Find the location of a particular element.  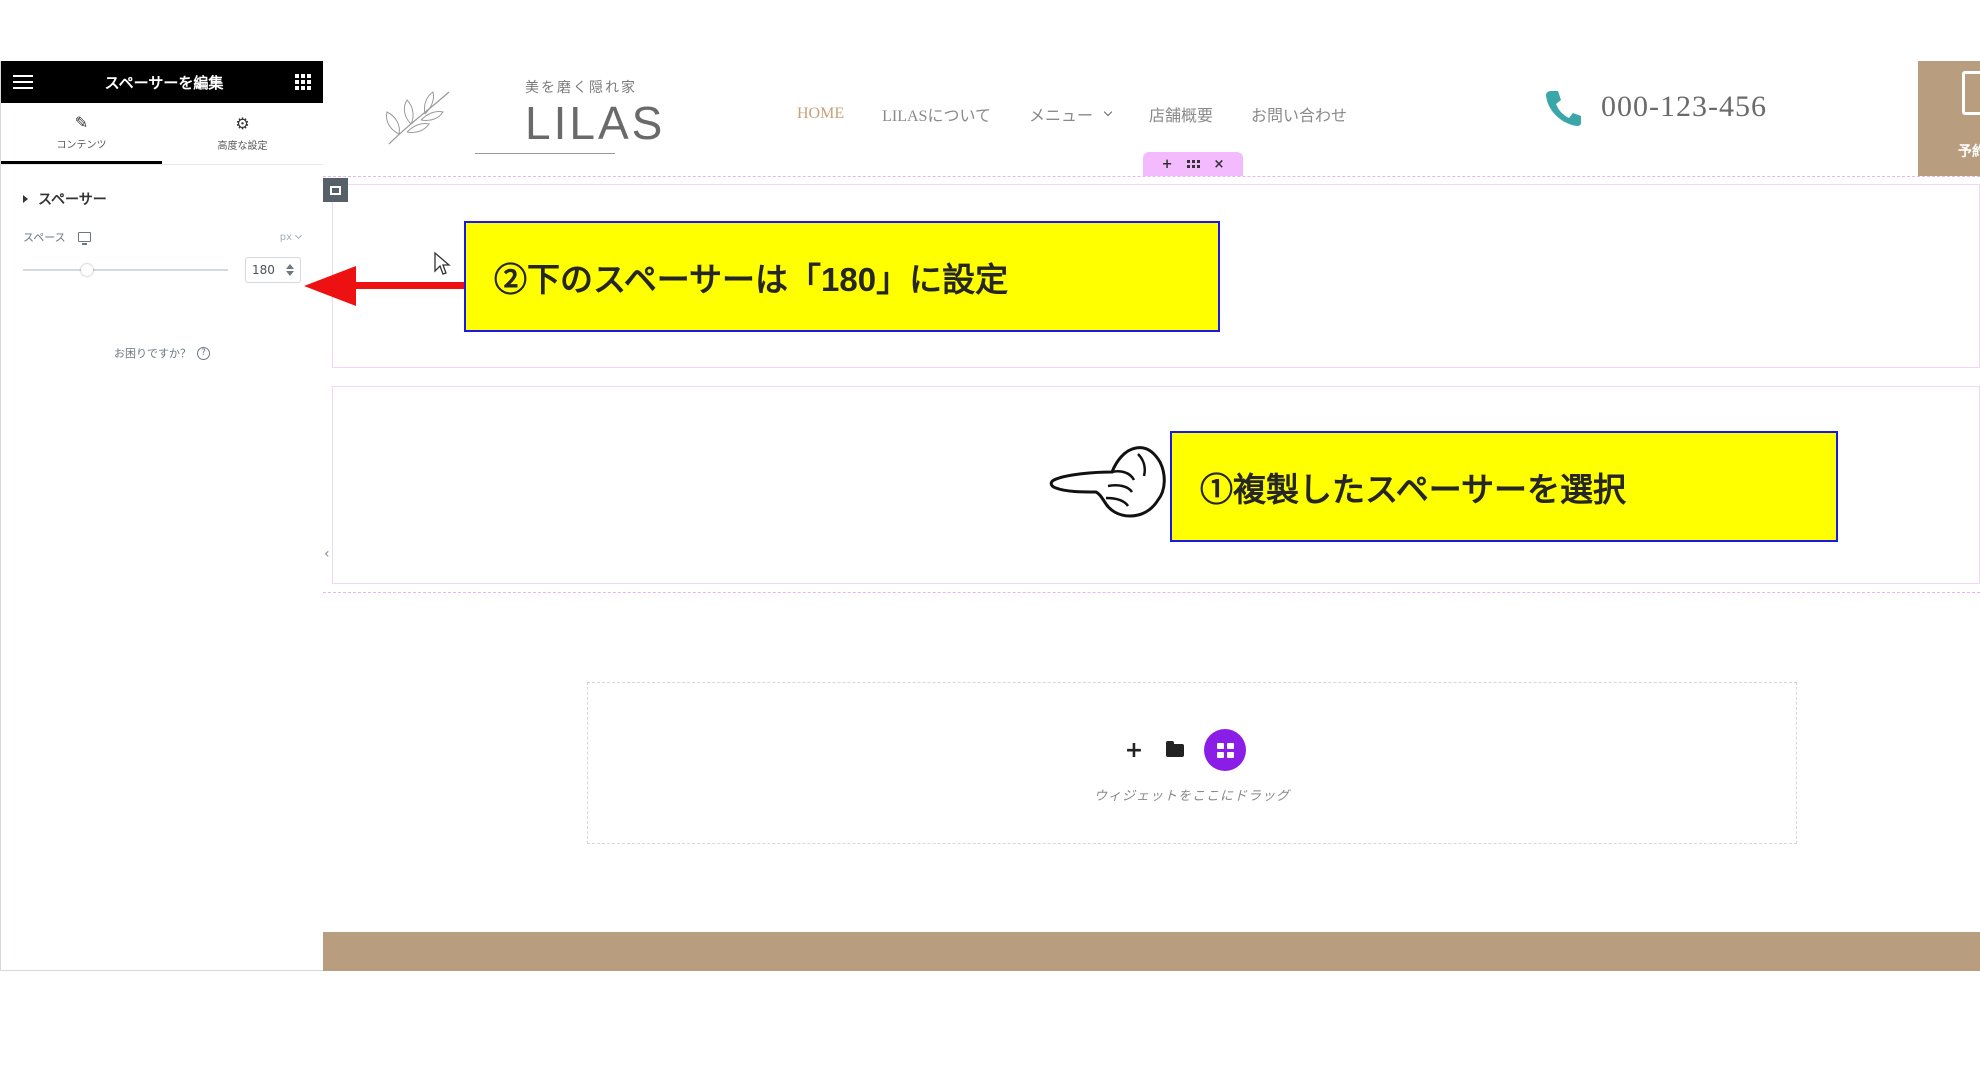

callout-step1-text: ①複製したスペーサーを選択 is located at coordinates (1413, 489).